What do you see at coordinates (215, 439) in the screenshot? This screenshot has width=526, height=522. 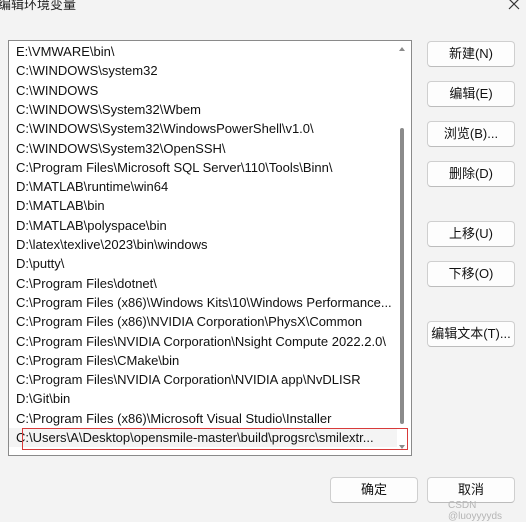 I see `selection-highlight-box` at bounding box center [215, 439].